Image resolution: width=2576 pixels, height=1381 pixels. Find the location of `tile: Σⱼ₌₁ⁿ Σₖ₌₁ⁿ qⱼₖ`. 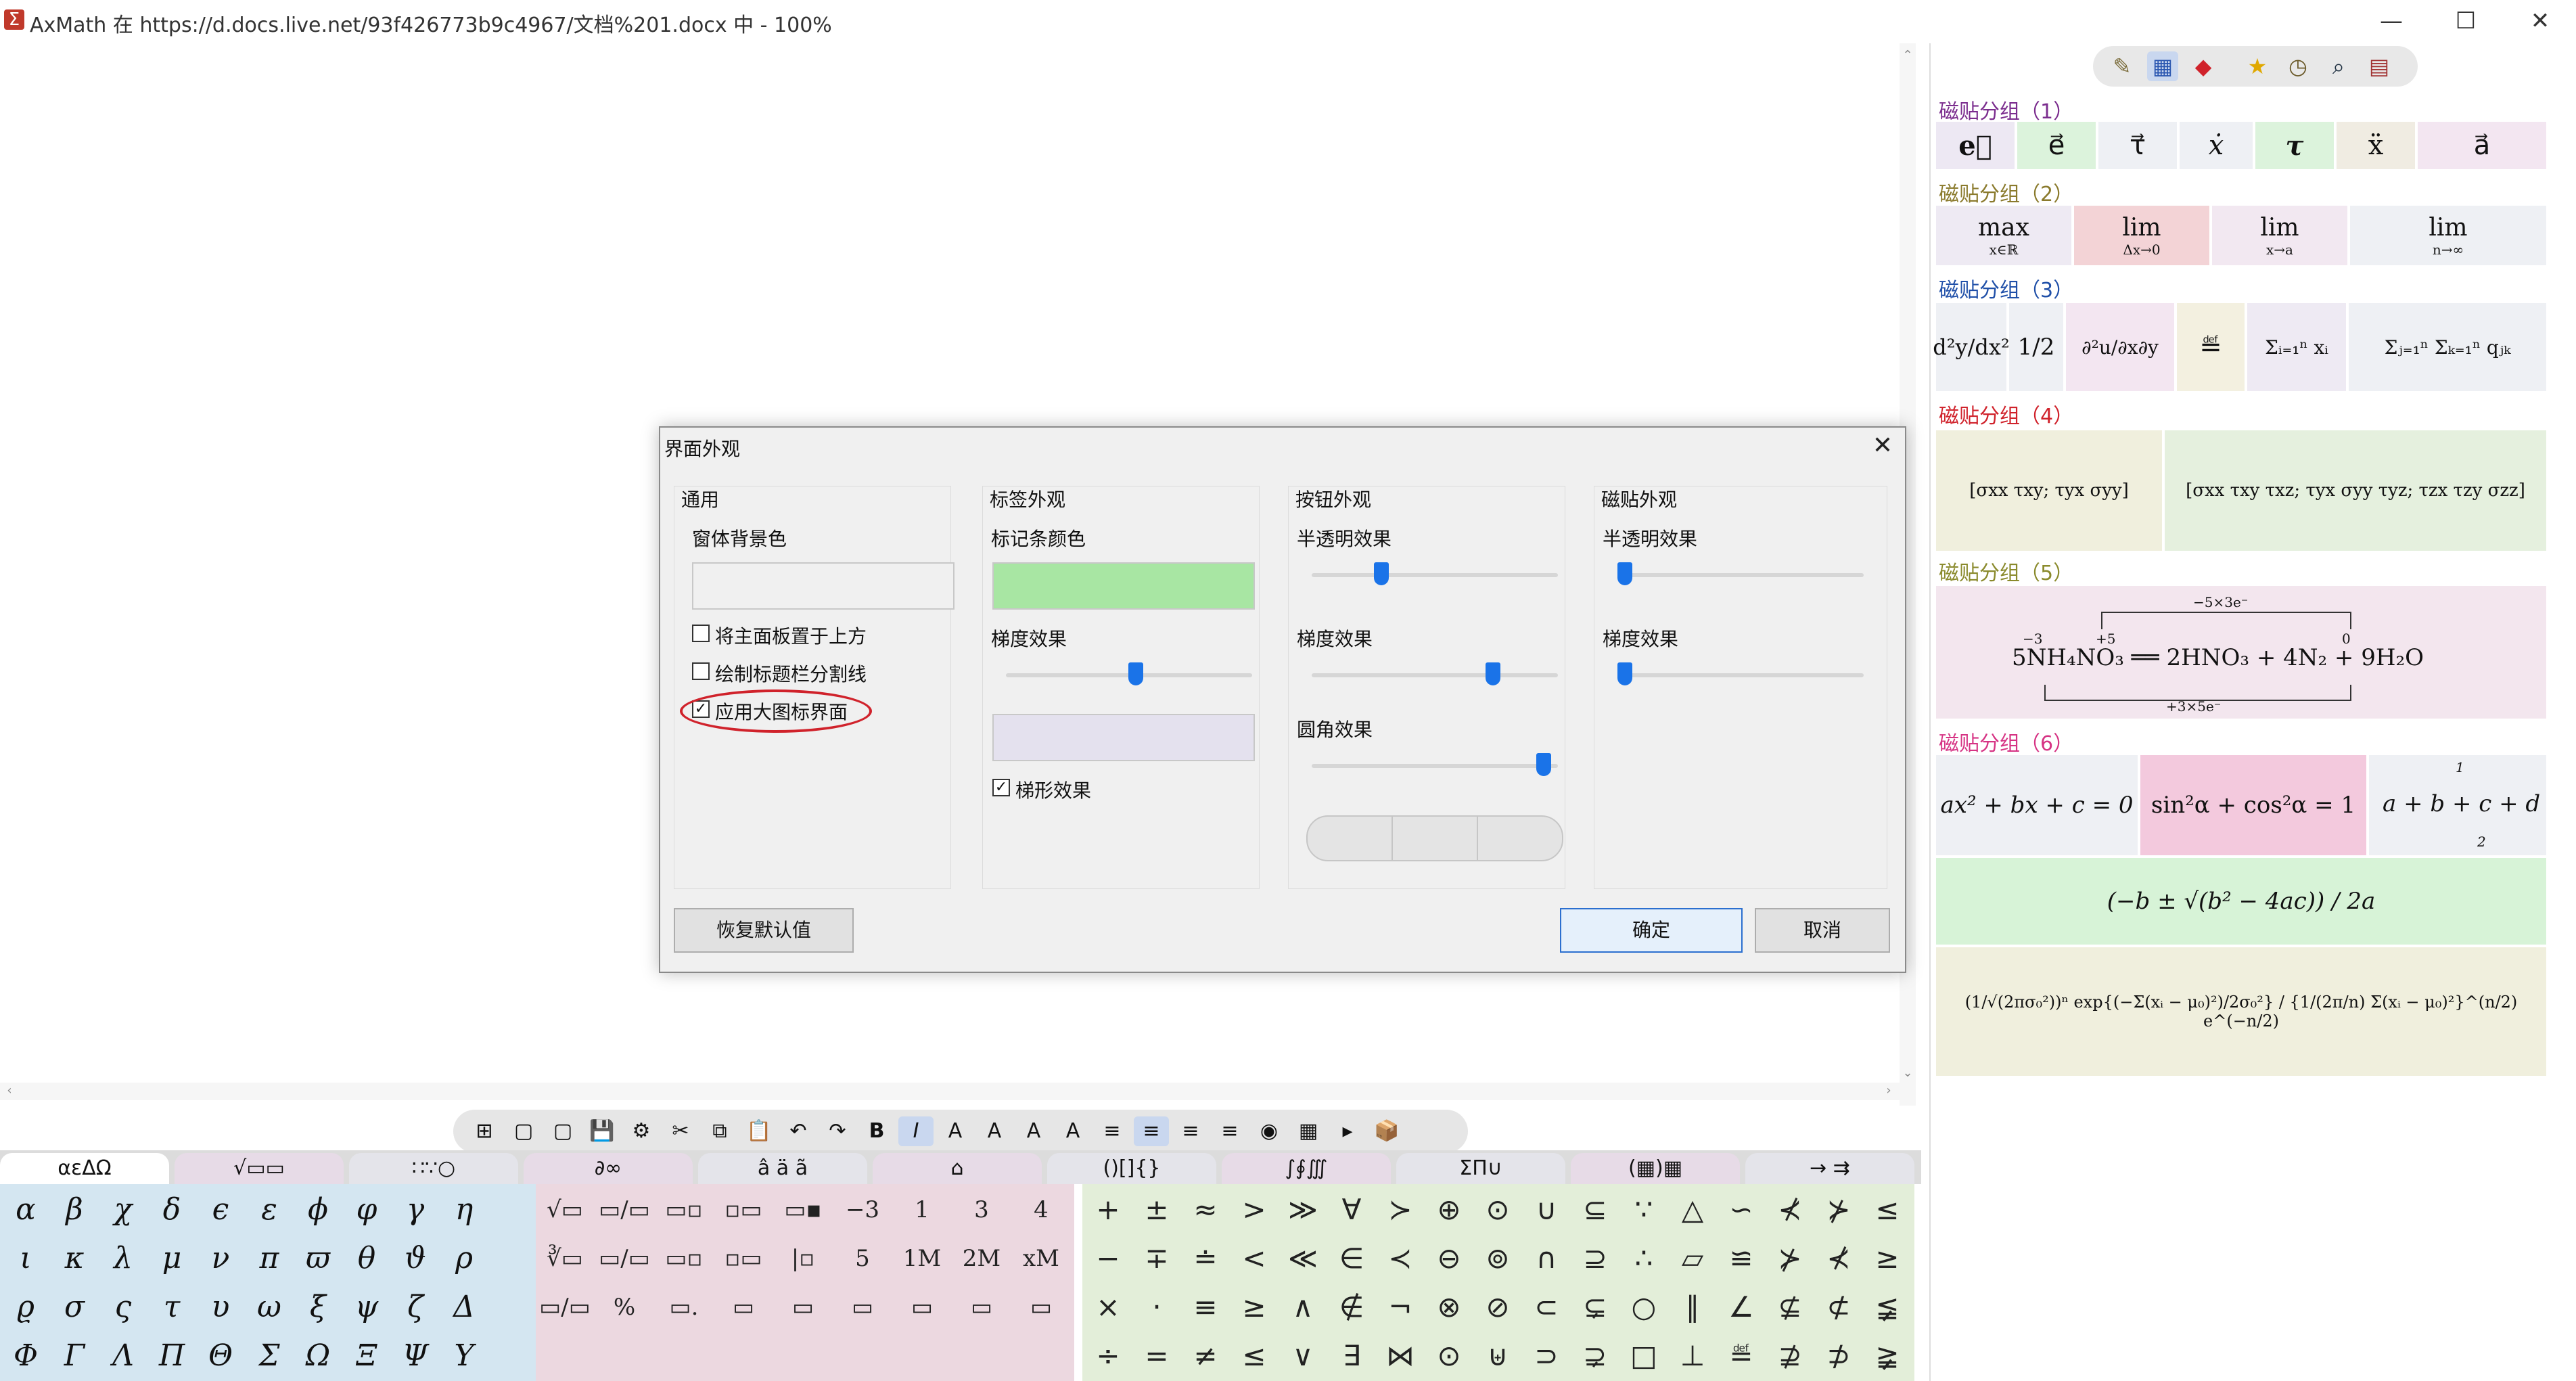

tile: Σⱼ₌₁ⁿ Σₖ₌₁ⁿ qⱼₖ is located at coordinates (2447, 347).